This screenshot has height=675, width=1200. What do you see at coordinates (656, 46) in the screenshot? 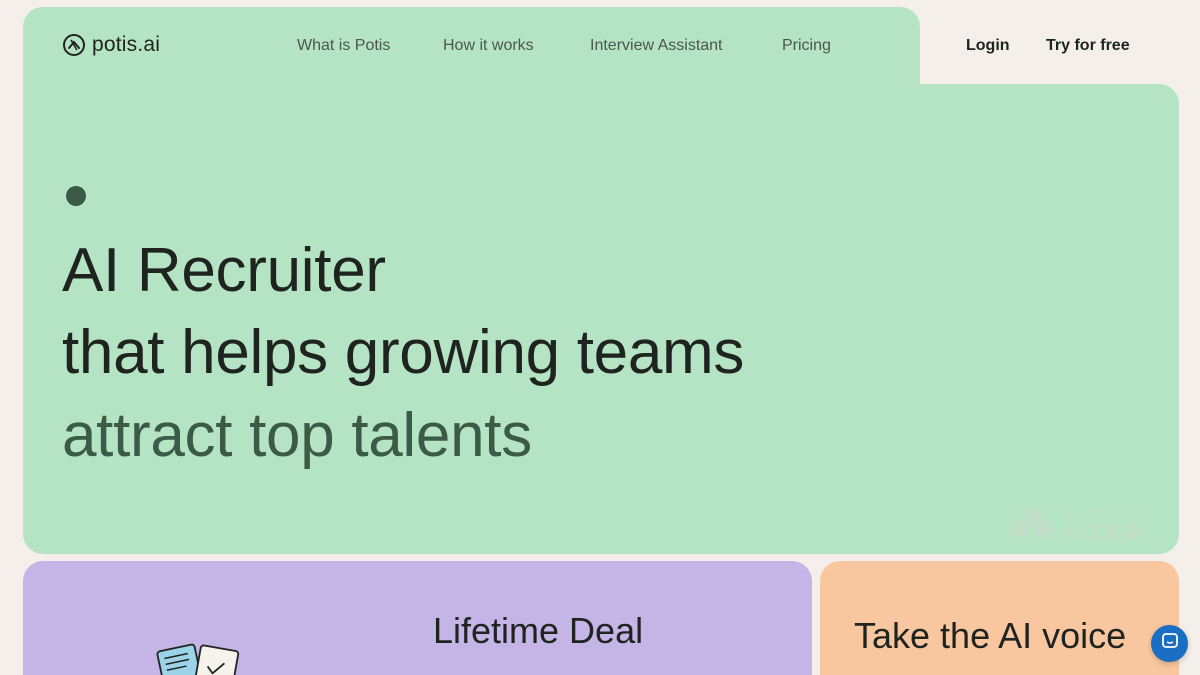
I see `nav-interview-assistant: Interview Assistant` at bounding box center [656, 46].